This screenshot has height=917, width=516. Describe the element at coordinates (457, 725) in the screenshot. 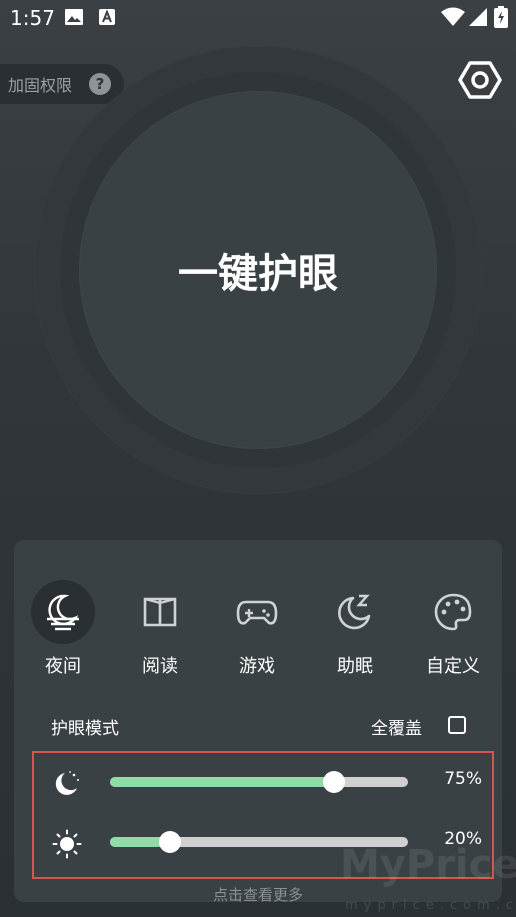

I see `full-cover-checkbox` at that location.